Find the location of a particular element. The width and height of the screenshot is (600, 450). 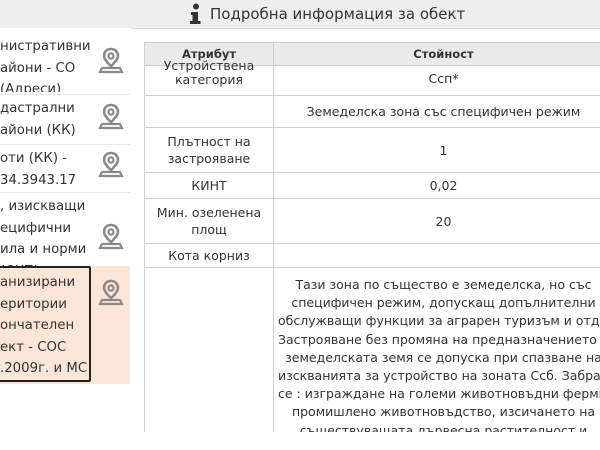

table-row: КИНТ 0,02 is located at coordinates (372, 185).